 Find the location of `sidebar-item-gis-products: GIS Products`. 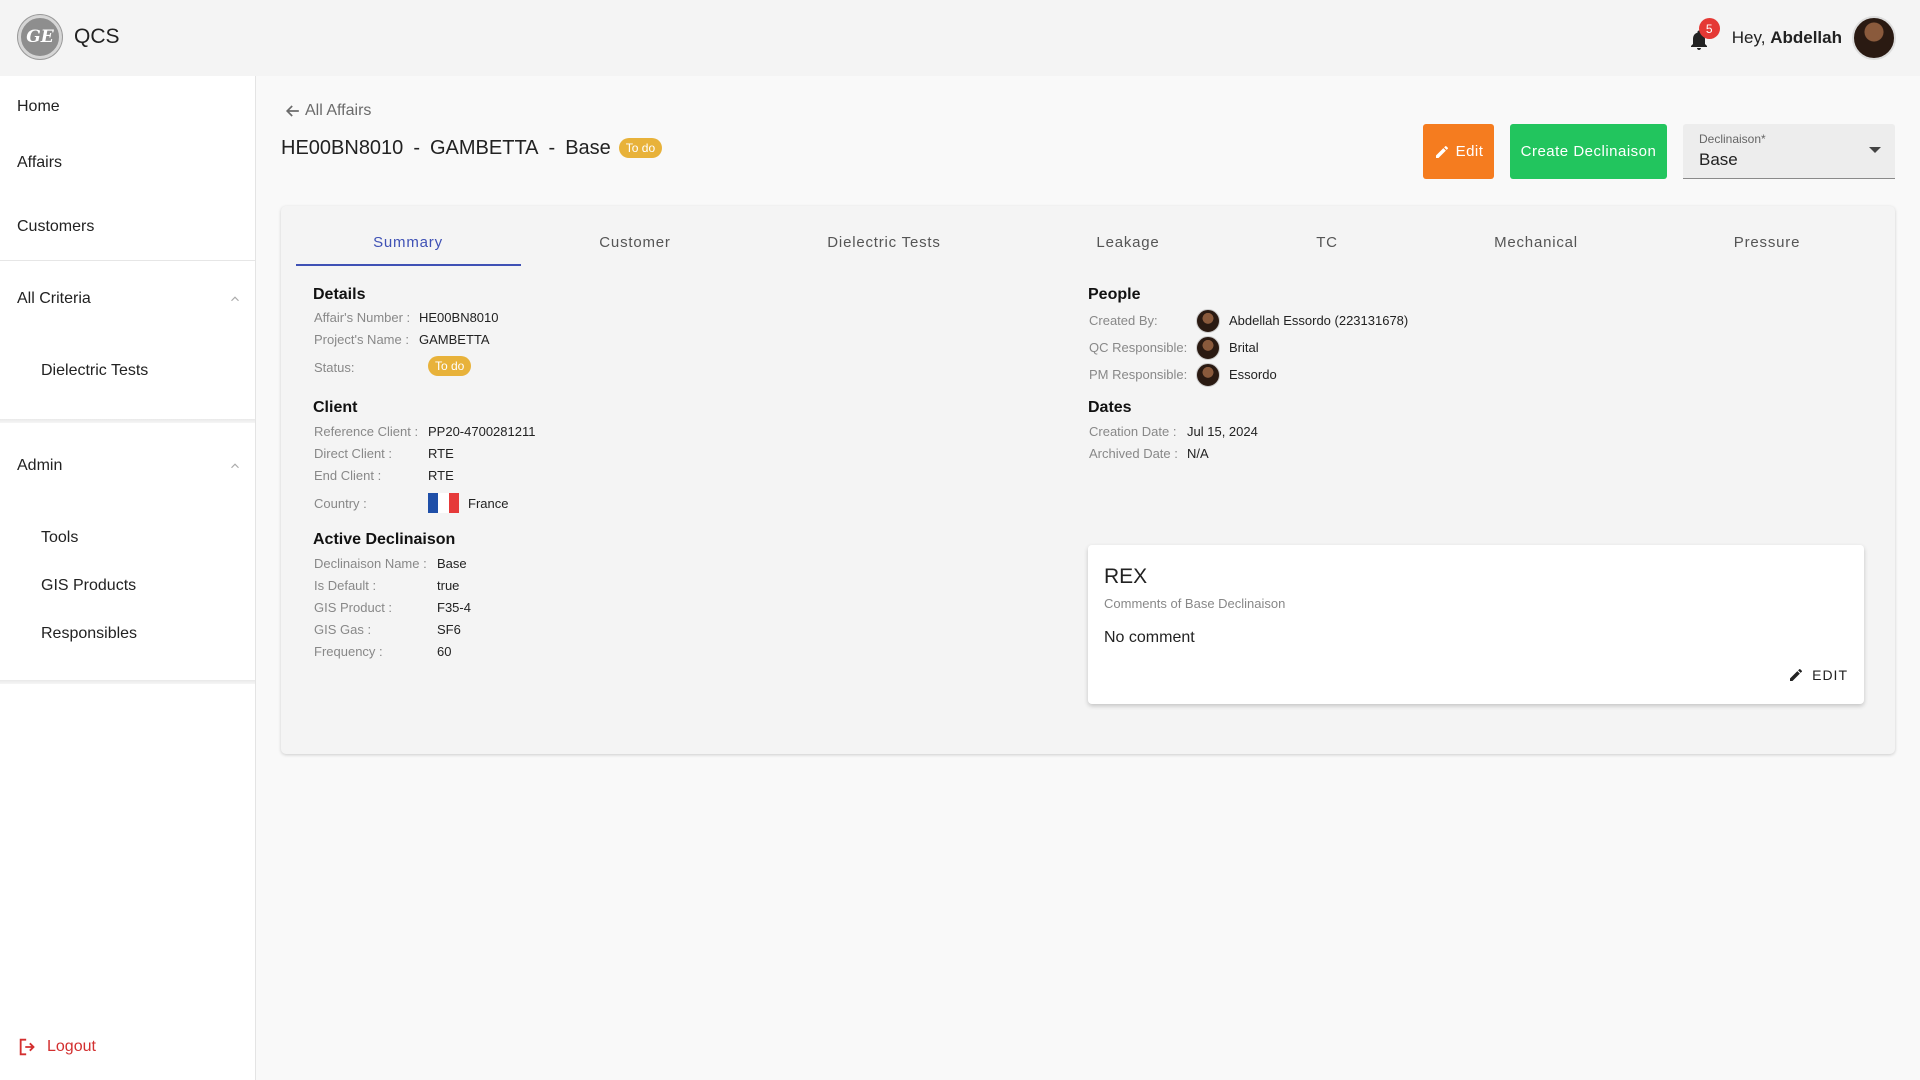

sidebar-item-gis-products: GIS Products is located at coordinates (88, 586).